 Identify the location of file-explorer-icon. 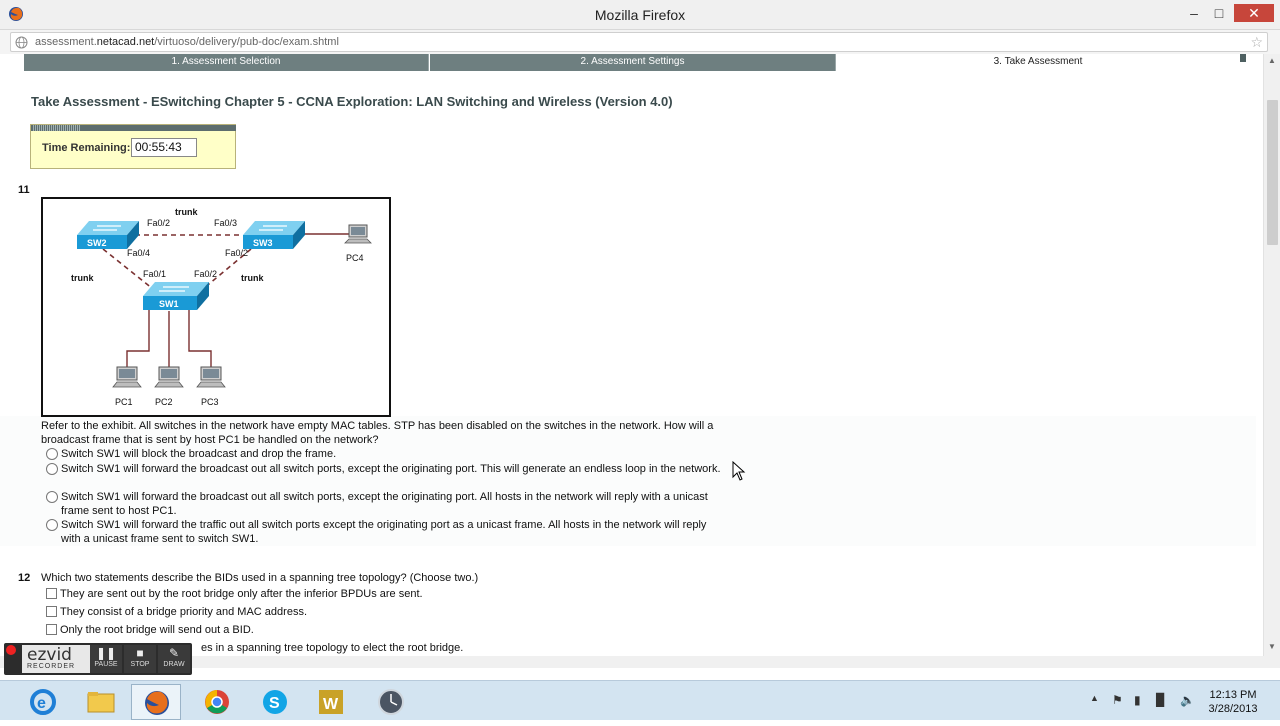
(101, 702).